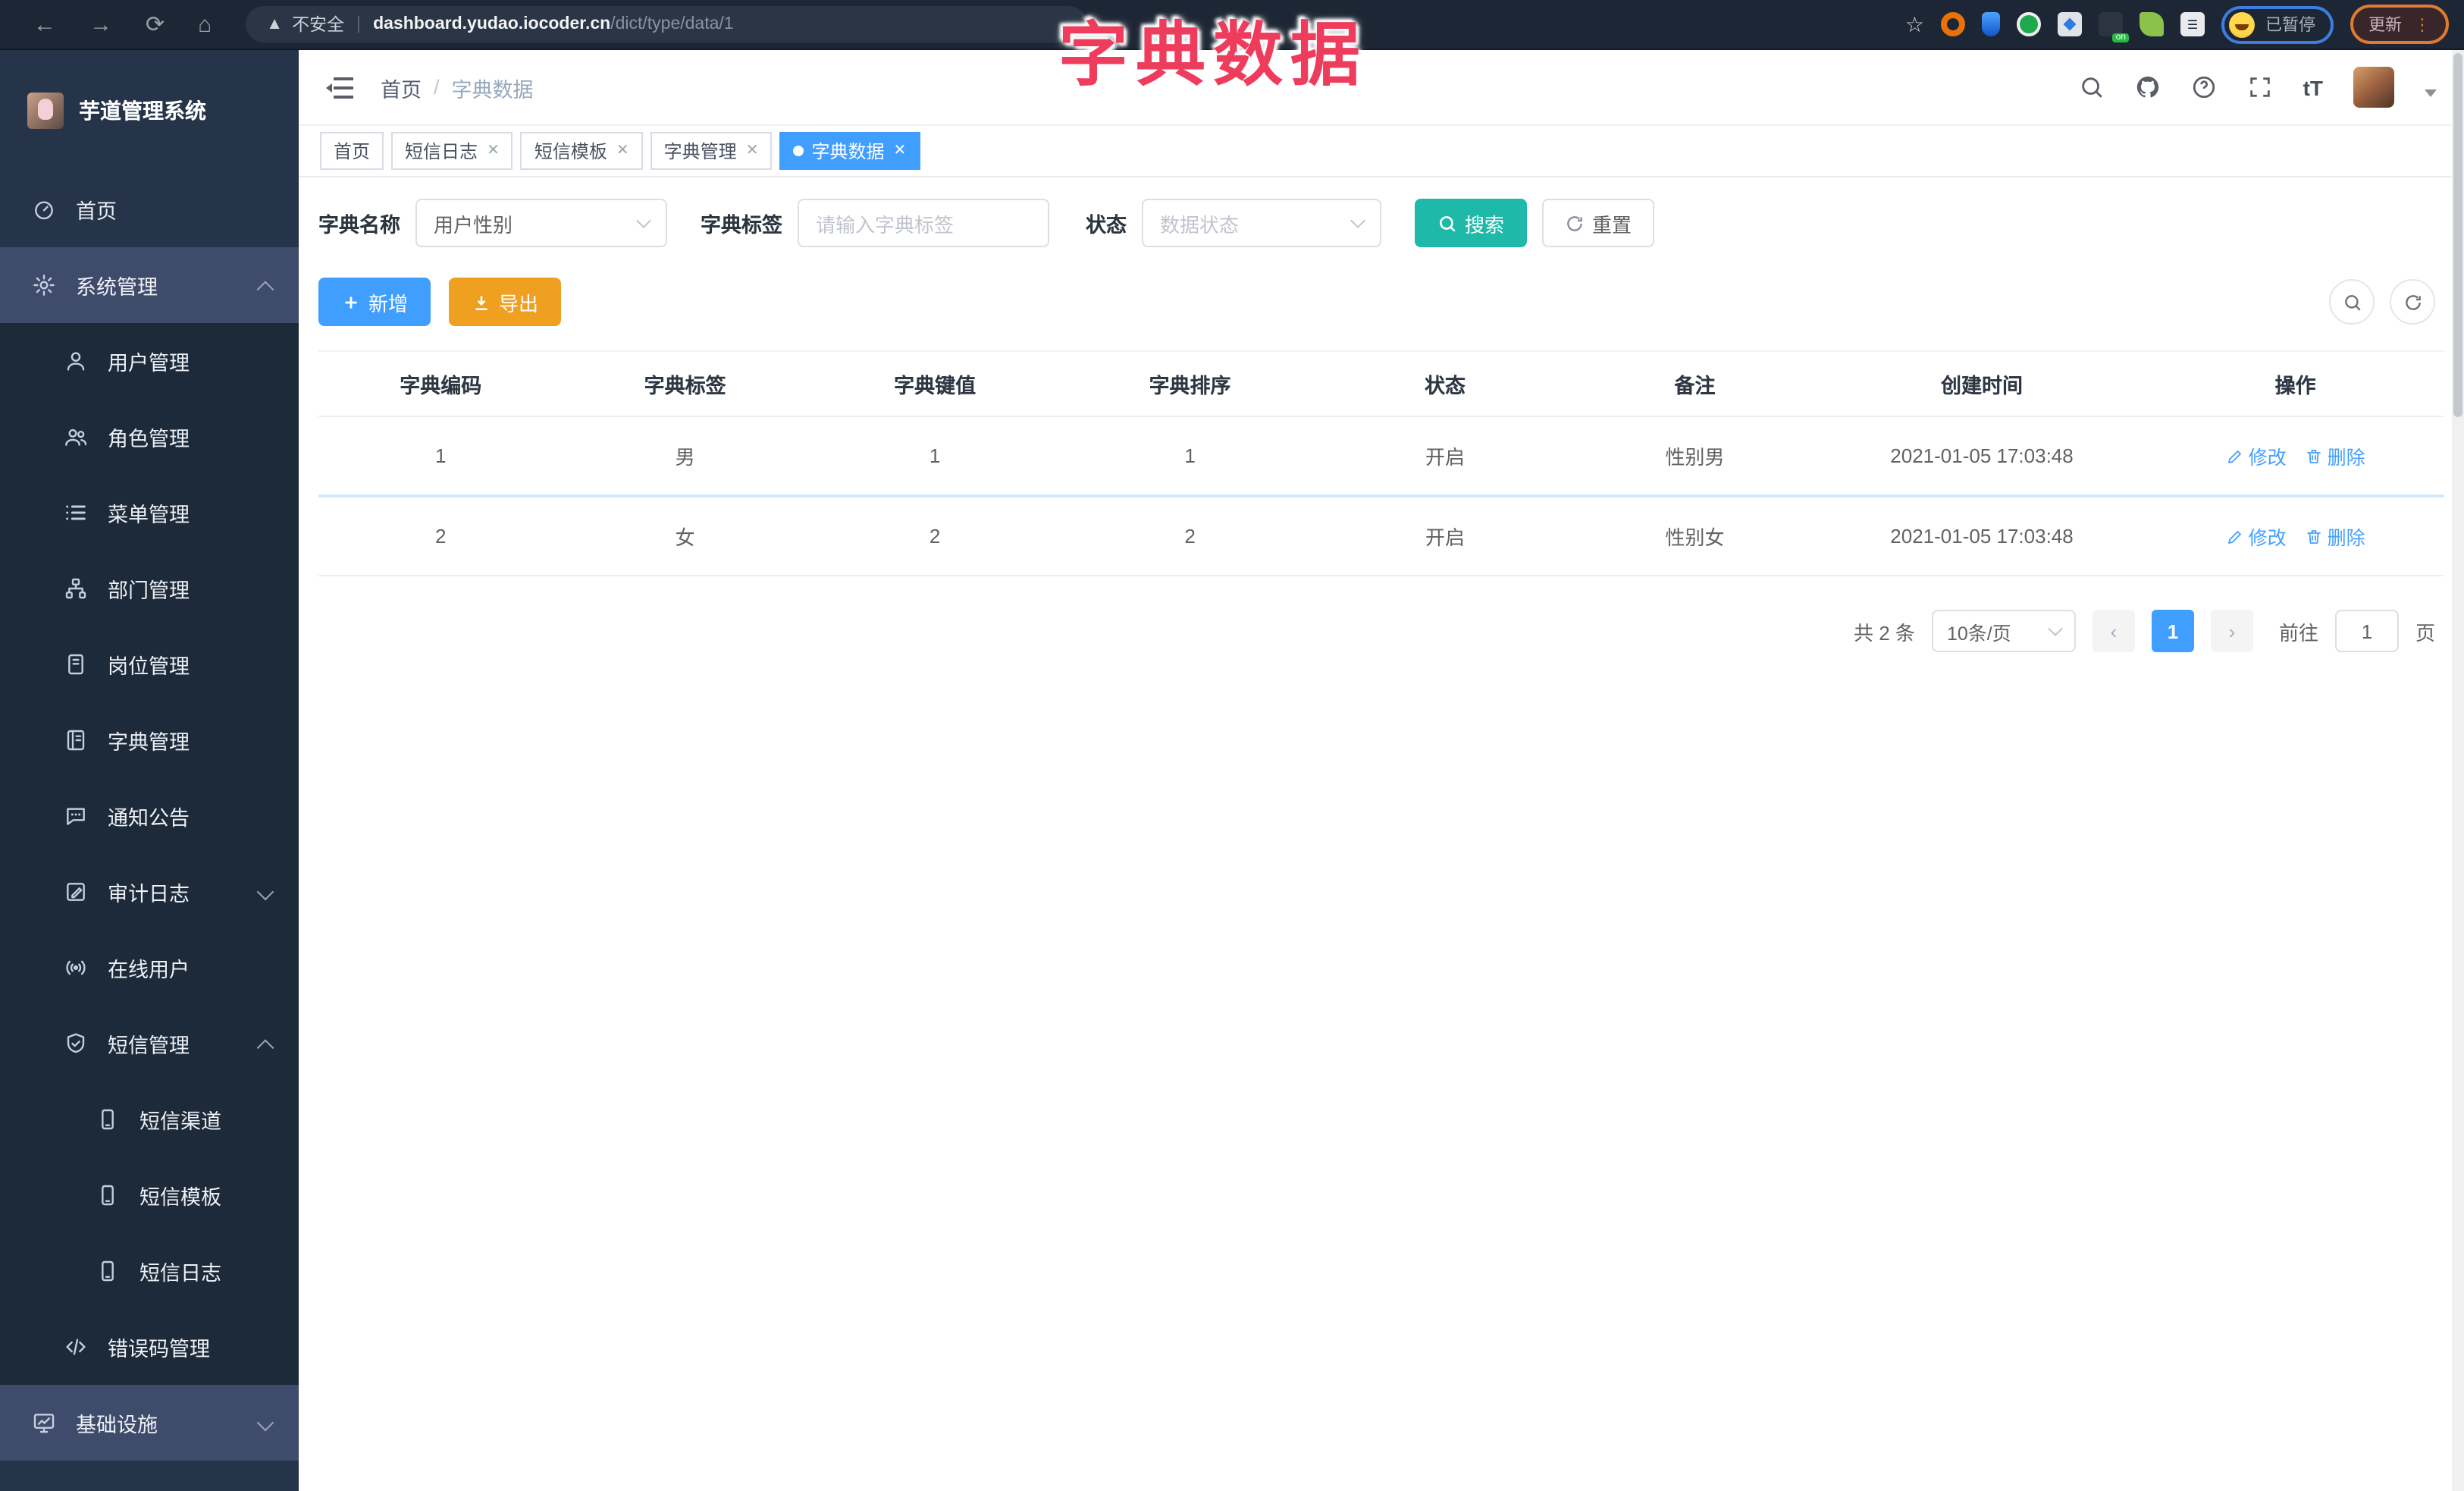 This screenshot has width=2464, height=1491. What do you see at coordinates (2260, 87) in the screenshot?
I see `fullscreen-icon` at bounding box center [2260, 87].